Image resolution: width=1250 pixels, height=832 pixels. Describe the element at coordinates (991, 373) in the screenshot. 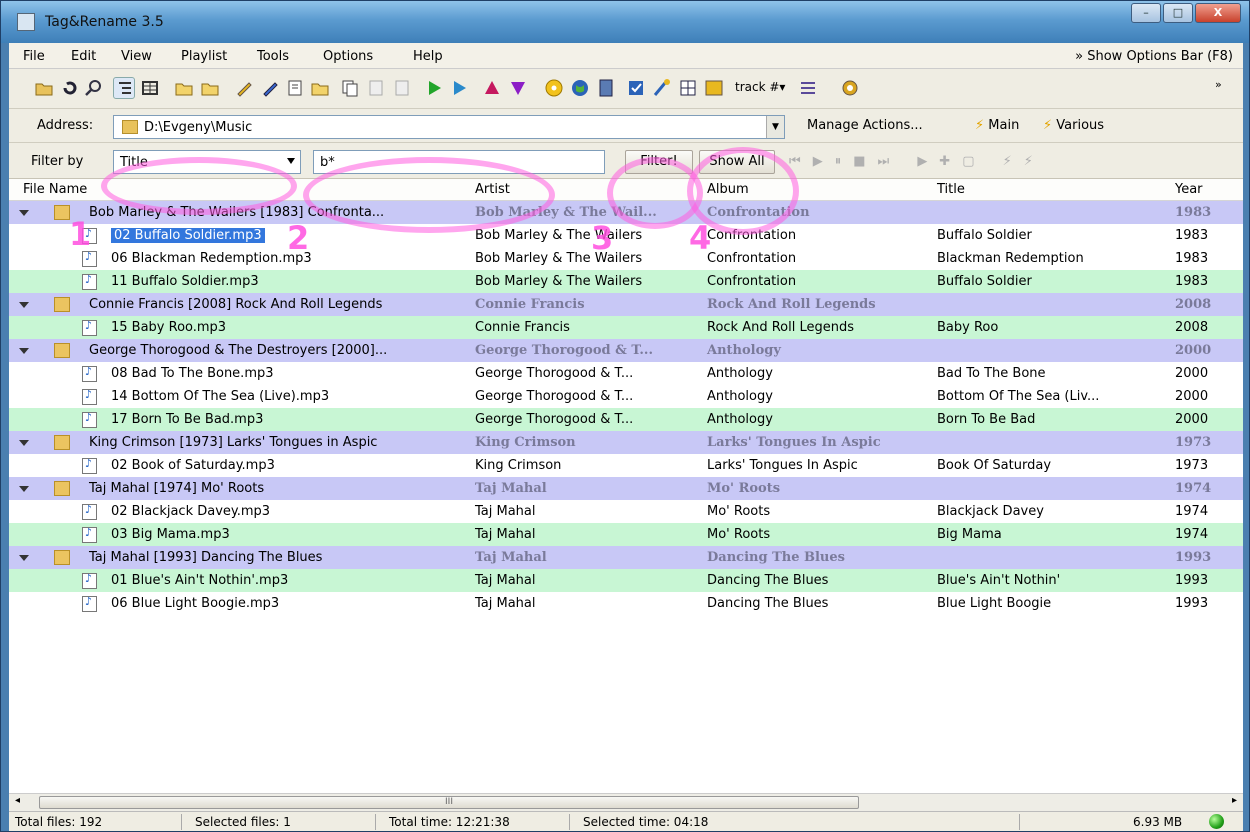

I see `title-cell: Bad To The Bone` at that location.